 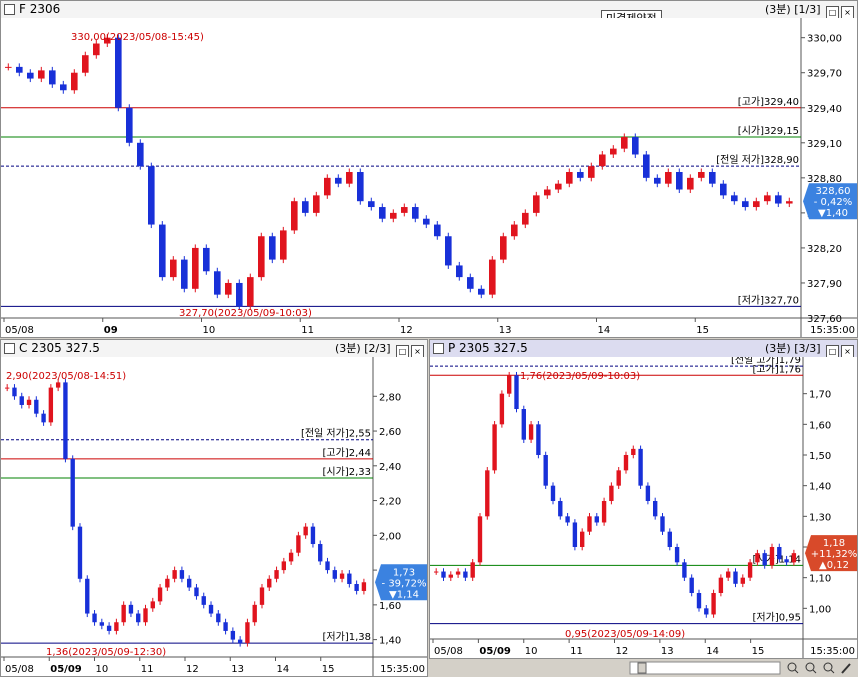 What do you see at coordinates (834, 543) in the screenshot?
I see `current-price: 1,18` at bounding box center [834, 543].